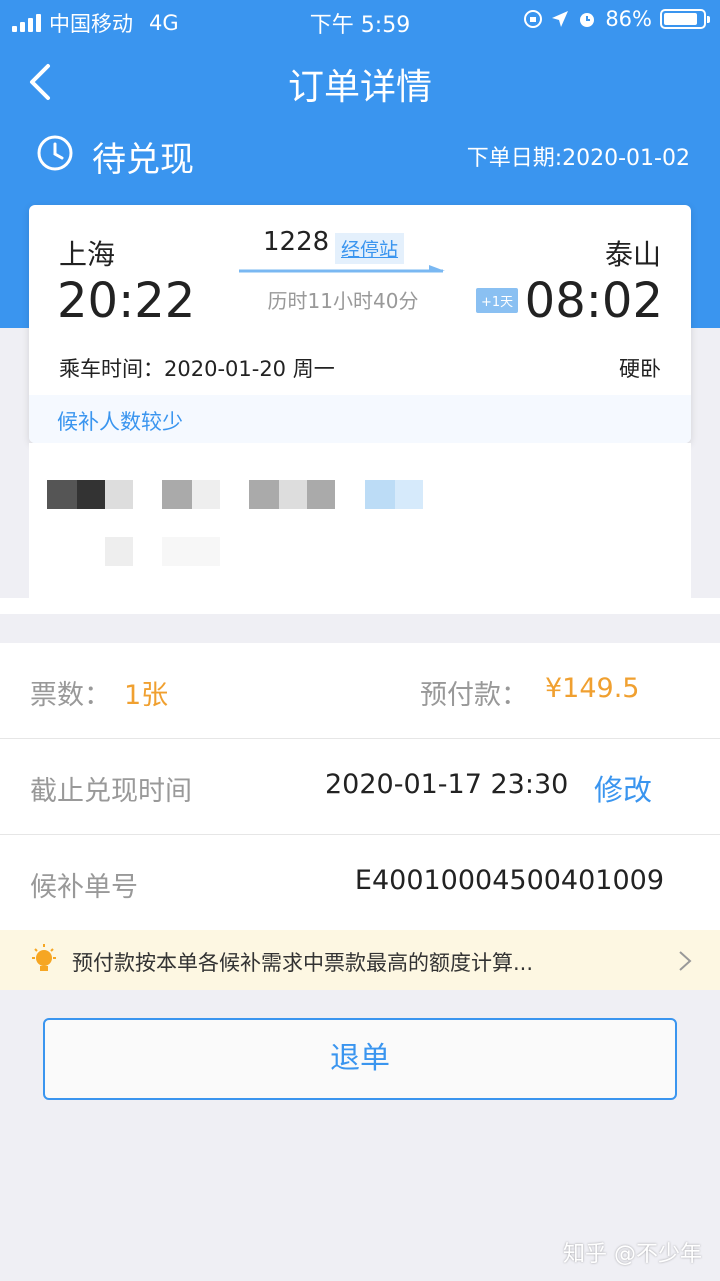 This screenshot has height=1281, width=720. What do you see at coordinates (360, 691) in the screenshot?
I see `ticket-count-row: 票数： 1张 预付款： ¥149.5` at bounding box center [360, 691].